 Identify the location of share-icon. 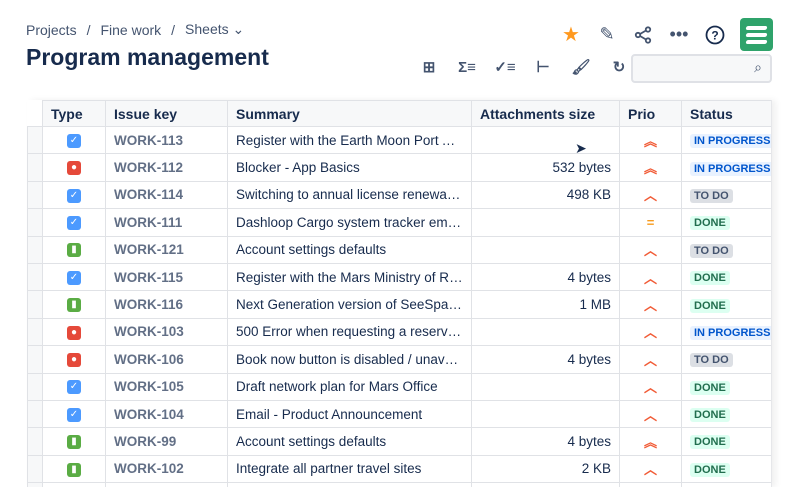
(643, 35).